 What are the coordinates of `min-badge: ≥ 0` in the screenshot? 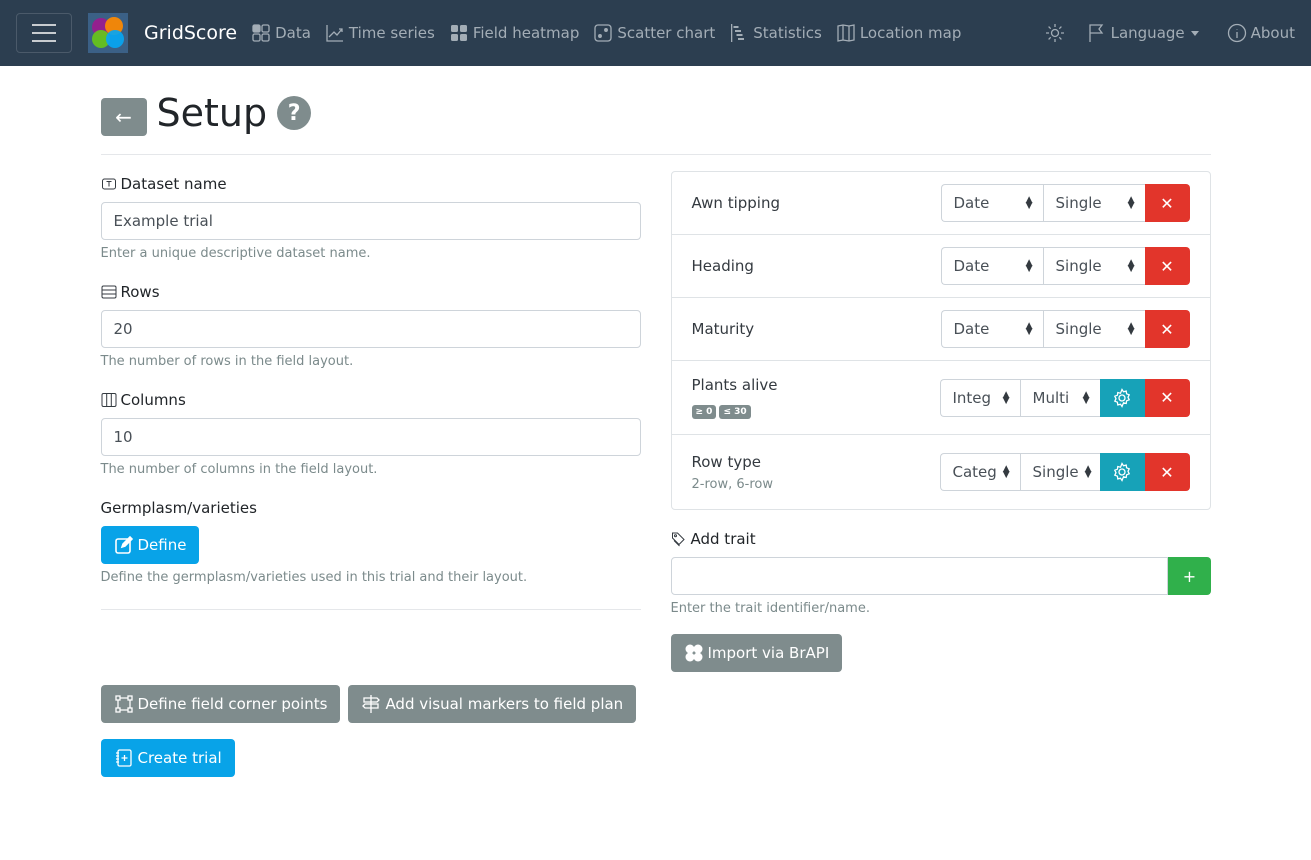 It's located at (704, 412).